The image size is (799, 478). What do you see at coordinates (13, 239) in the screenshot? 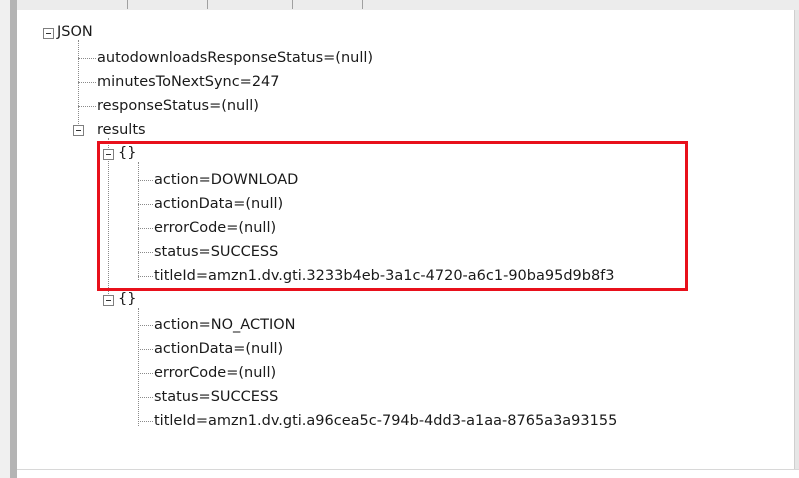
I see `window-left-border` at bounding box center [13, 239].